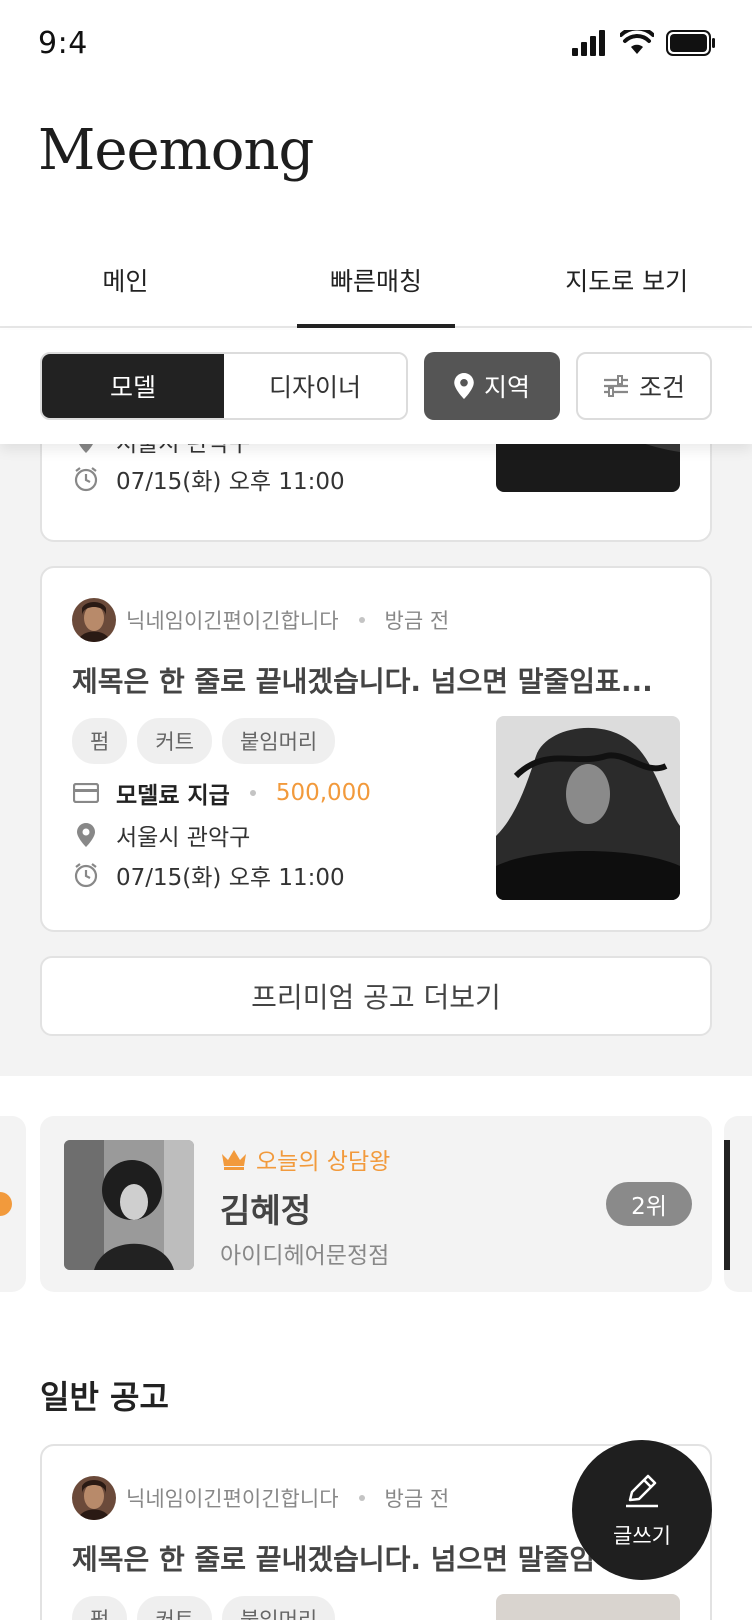 Image resolution: width=752 pixels, height=1620 pixels. What do you see at coordinates (315, 386) in the screenshot?
I see `segment-designer: 디자이너` at bounding box center [315, 386].